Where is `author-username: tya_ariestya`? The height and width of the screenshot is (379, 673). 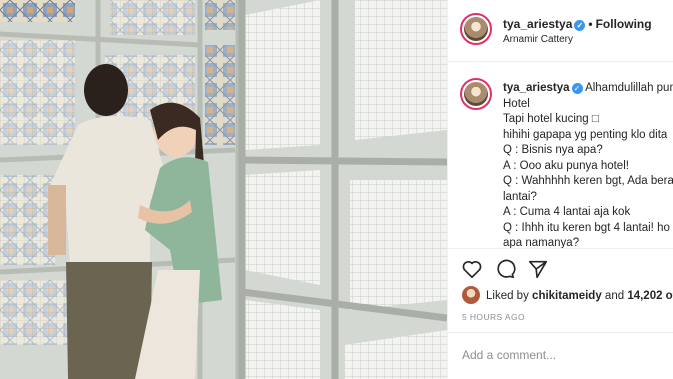
author-username: tya_ariestya is located at coordinates (537, 24).